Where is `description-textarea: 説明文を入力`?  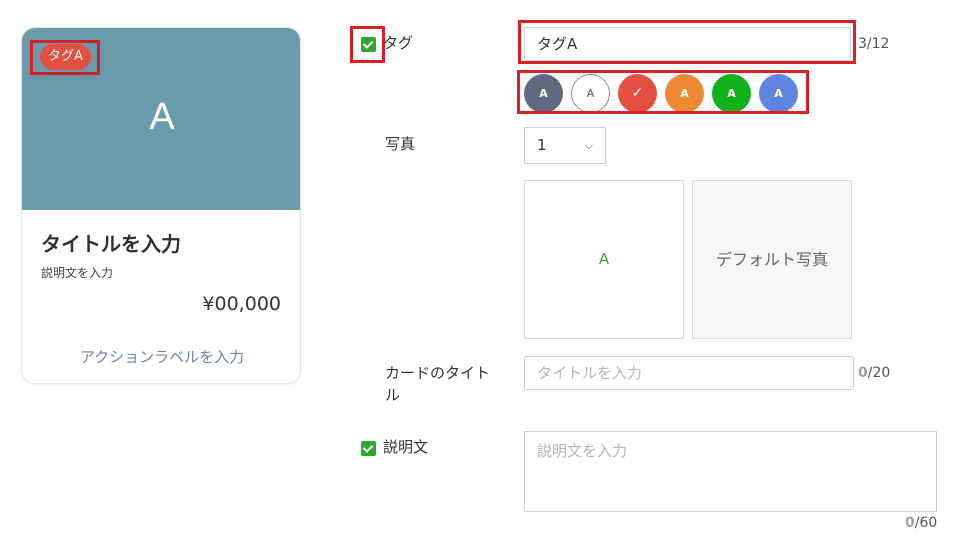 description-textarea: 説明文を入力 is located at coordinates (730, 471).